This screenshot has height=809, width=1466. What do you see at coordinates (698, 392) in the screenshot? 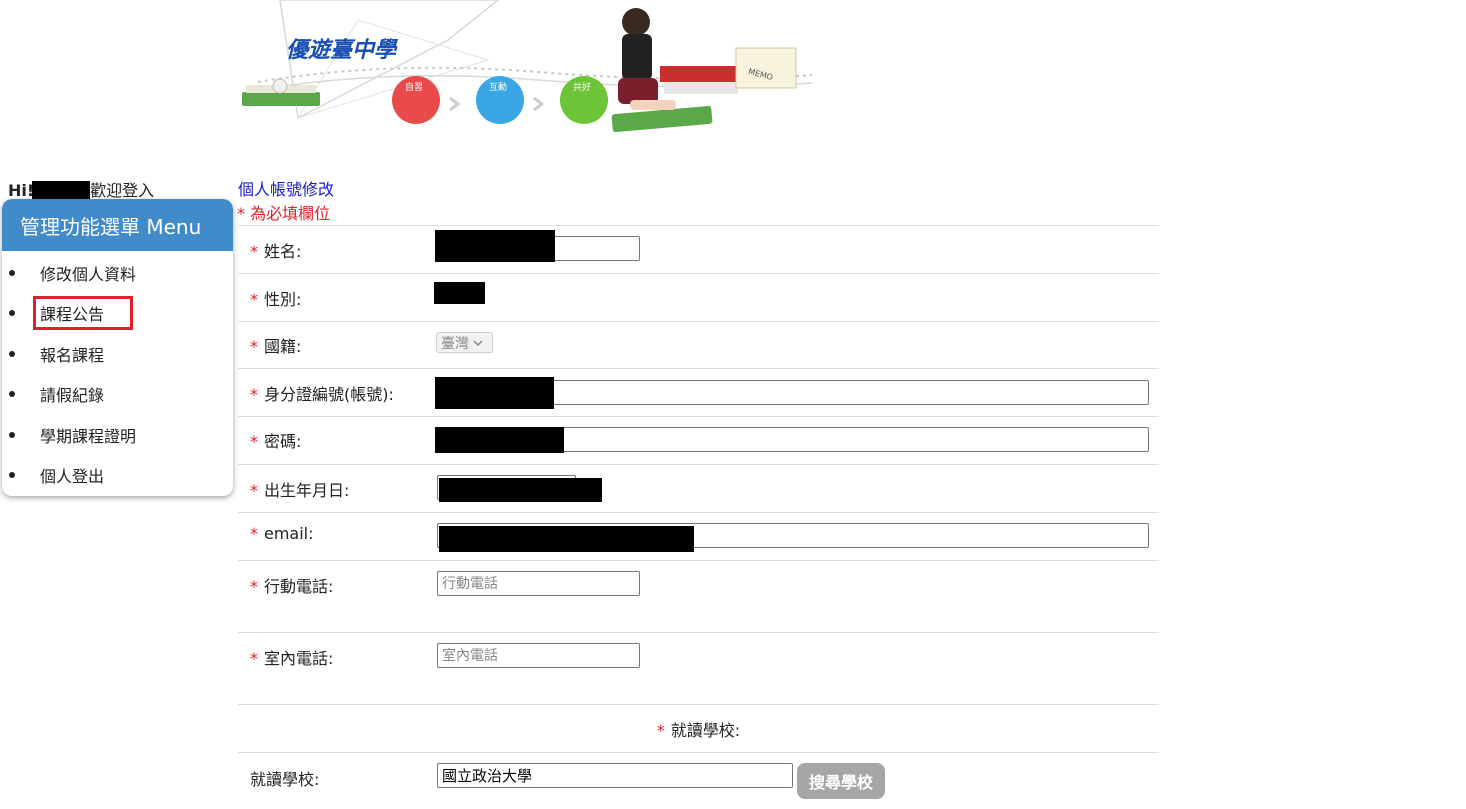
I see `row-id-number: * 身分證編號(帳號):` at bounding box center [698, 392].